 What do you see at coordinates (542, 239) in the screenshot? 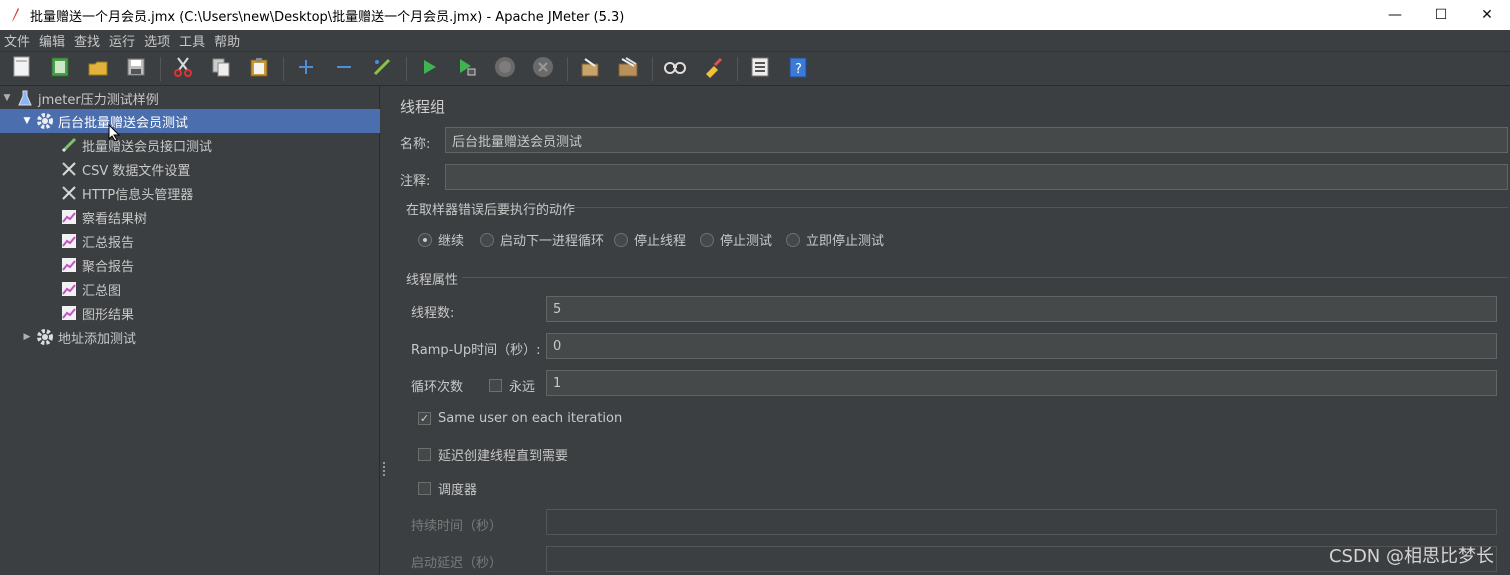
I see `radio-start-next-loop: 启动下一进程循环` at bounding box center [542, 239].